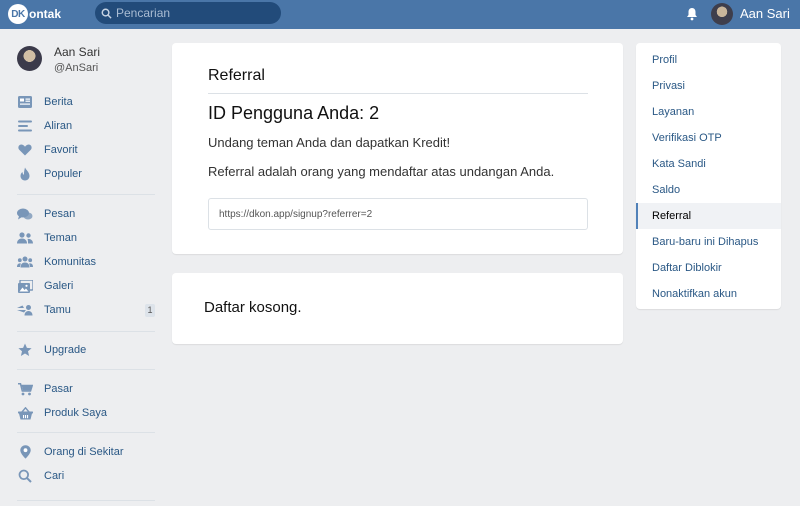 Image resolution: width=800 pixels, height=506 pixels. What do you see at coordinates (87, 174) in the screenshot?
I see `sidebar-item-populer: Populer` at bounding box center [87, 174].